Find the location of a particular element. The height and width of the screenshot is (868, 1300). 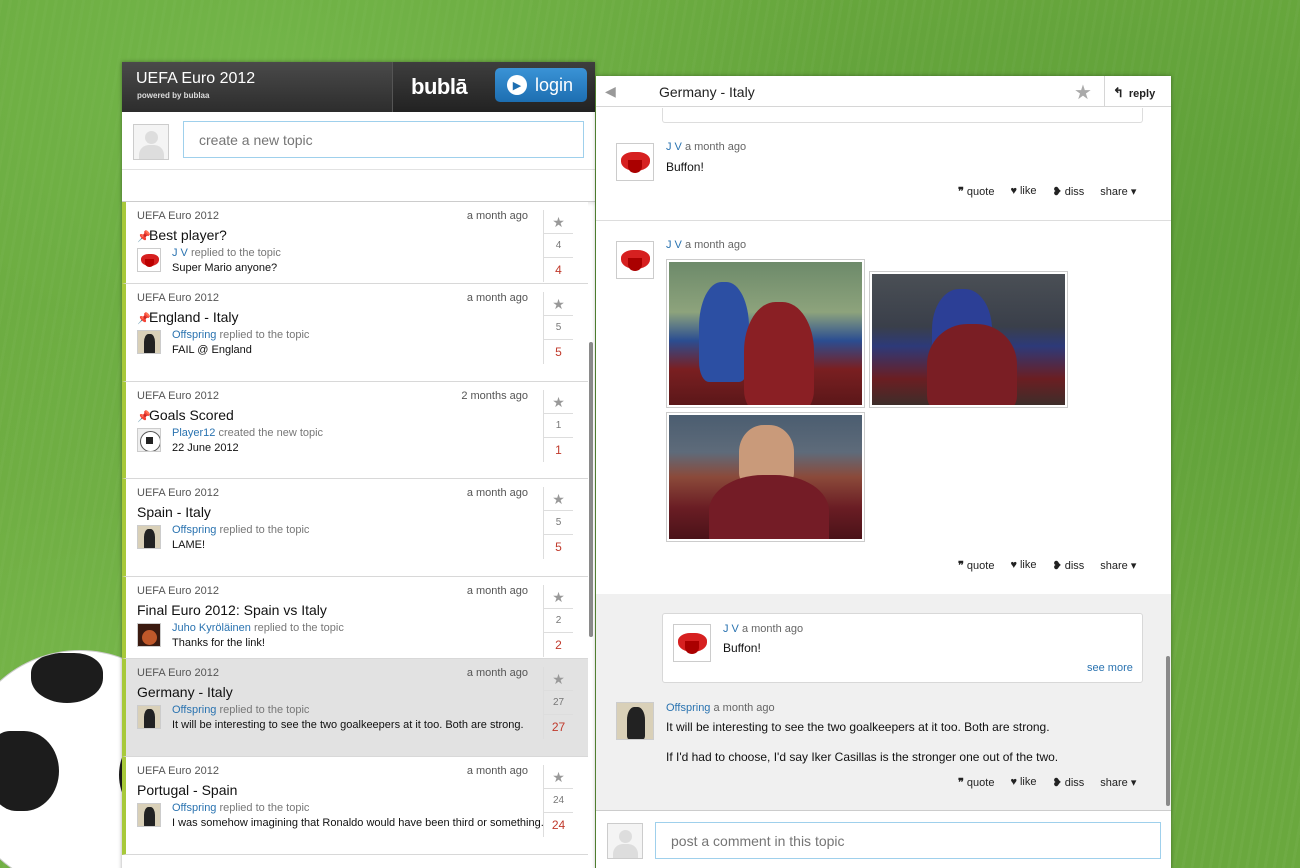

topic-title: Germany - Italy is located at coordinates (185, 692).